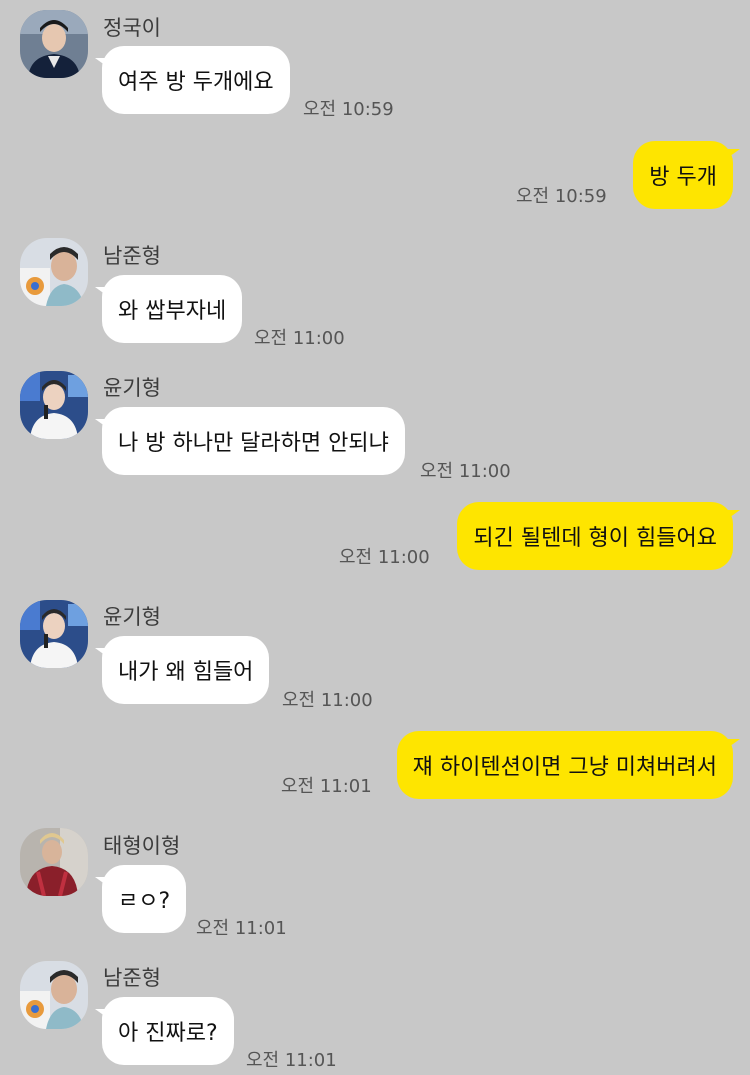 This screenshot has height=1075, width=750. I want to click on message-text: 내가 왜 힘들어, so click(186, 672).